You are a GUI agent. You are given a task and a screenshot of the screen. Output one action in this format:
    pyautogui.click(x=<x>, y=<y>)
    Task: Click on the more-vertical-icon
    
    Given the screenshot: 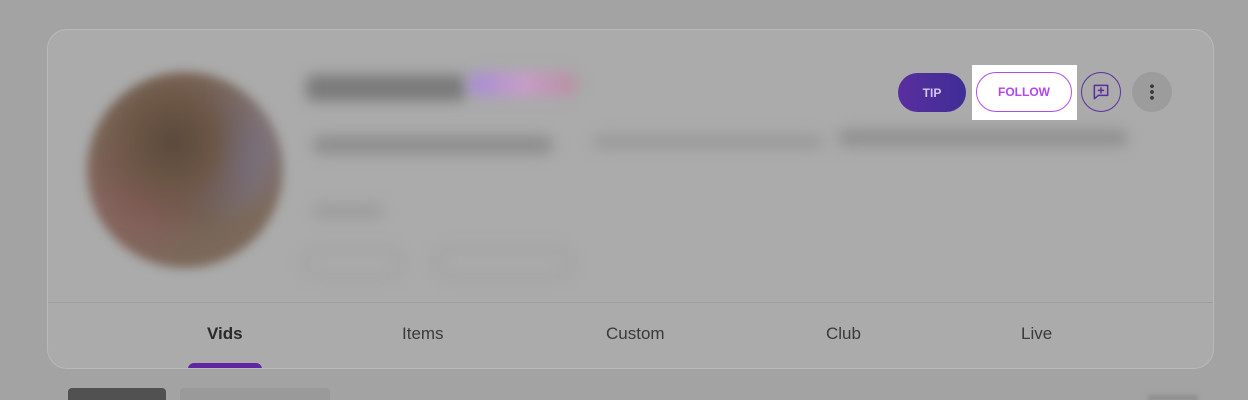 What is the action you would take?
    pyautogui.click(x=1152, y=92)
    